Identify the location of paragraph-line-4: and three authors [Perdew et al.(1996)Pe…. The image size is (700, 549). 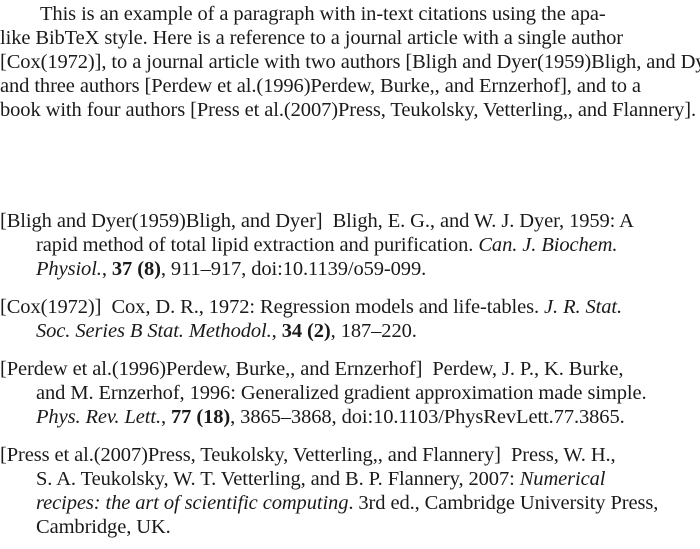
(320, 86).